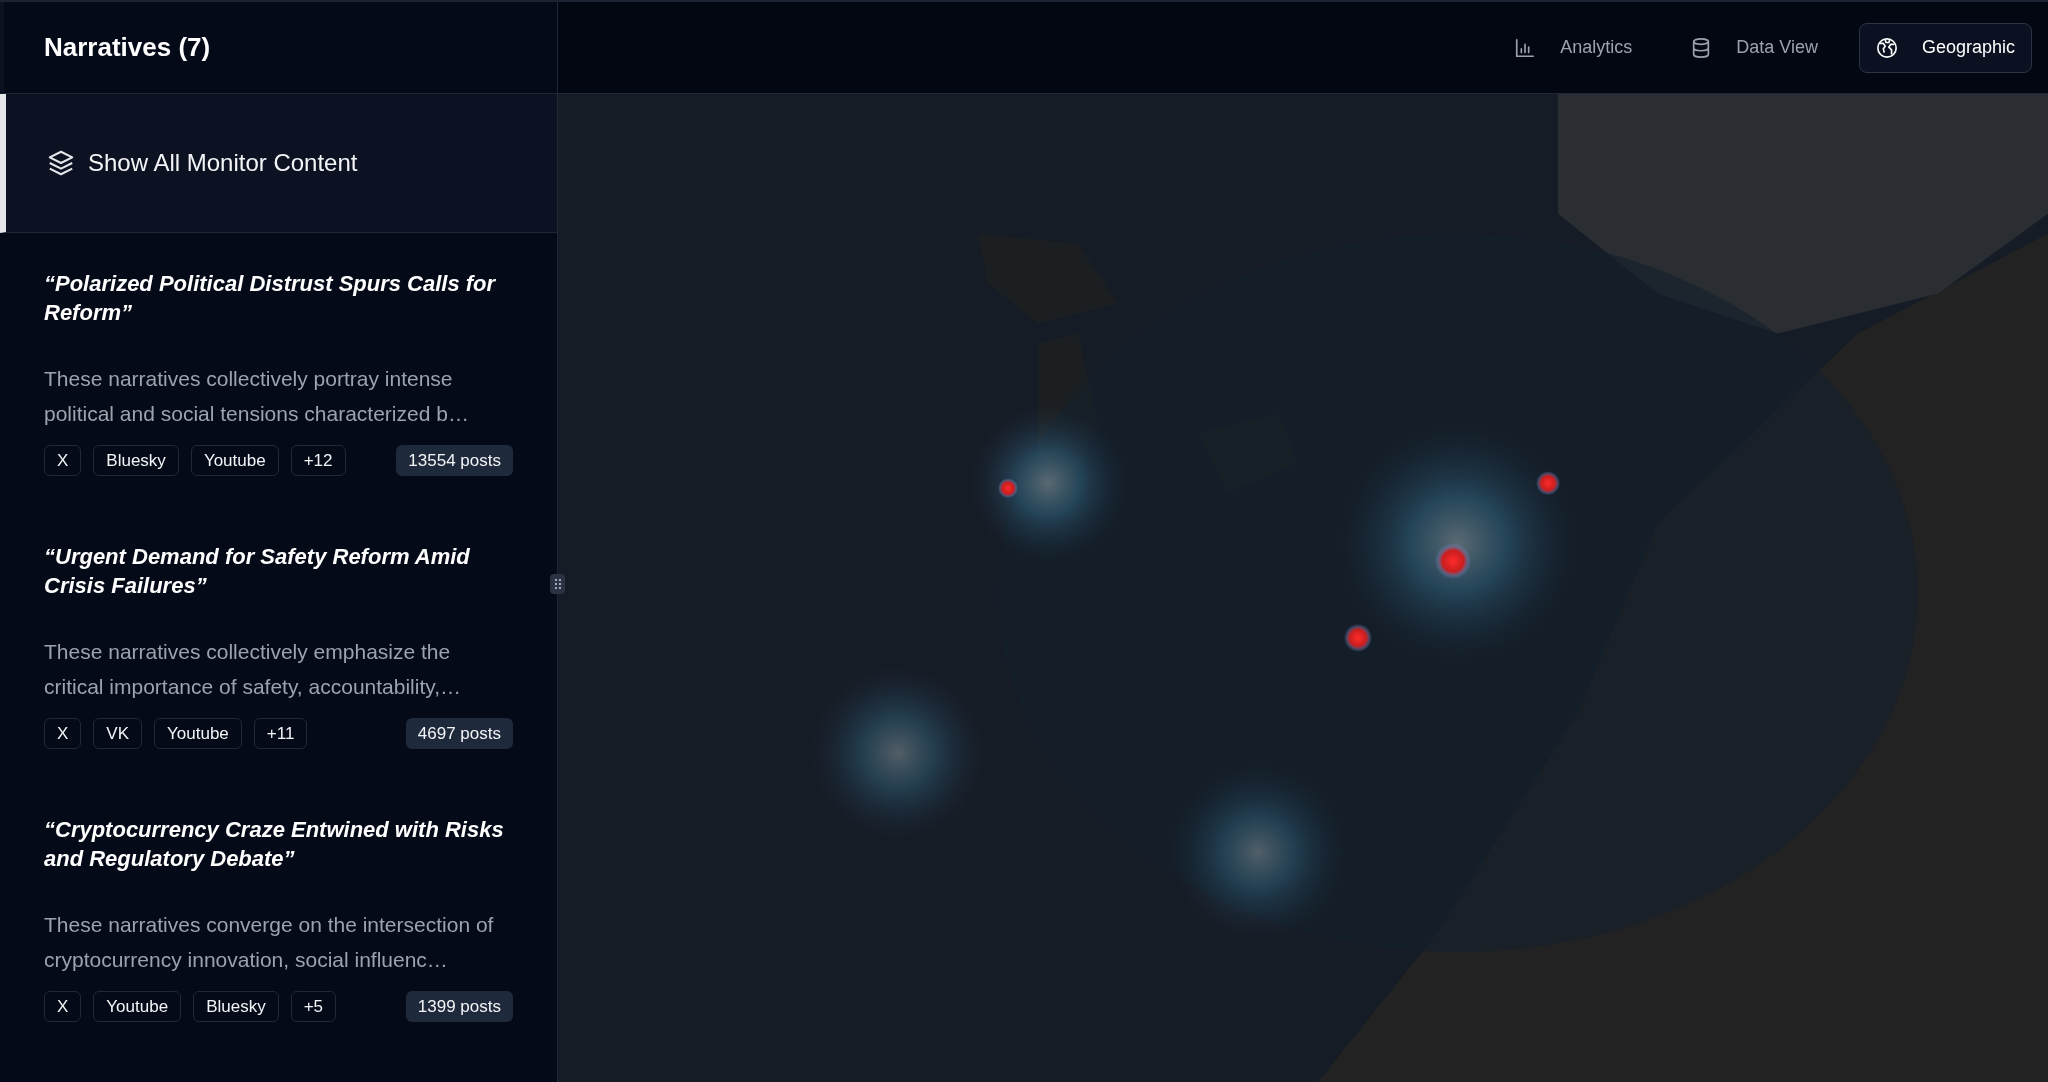 The height and width of the screenshot is (1082, 2048). I want to click on layers-icon, so click(61, 163).